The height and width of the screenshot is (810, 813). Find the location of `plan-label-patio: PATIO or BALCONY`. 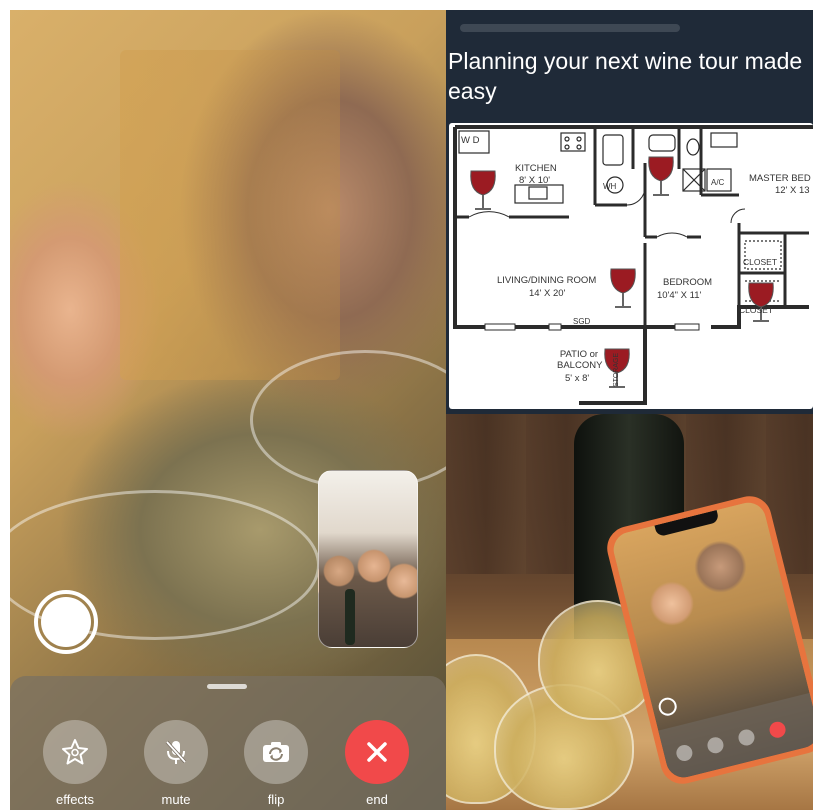

plan-label-patio: PATIO or BALCONY is located at coordinates (580, 360).